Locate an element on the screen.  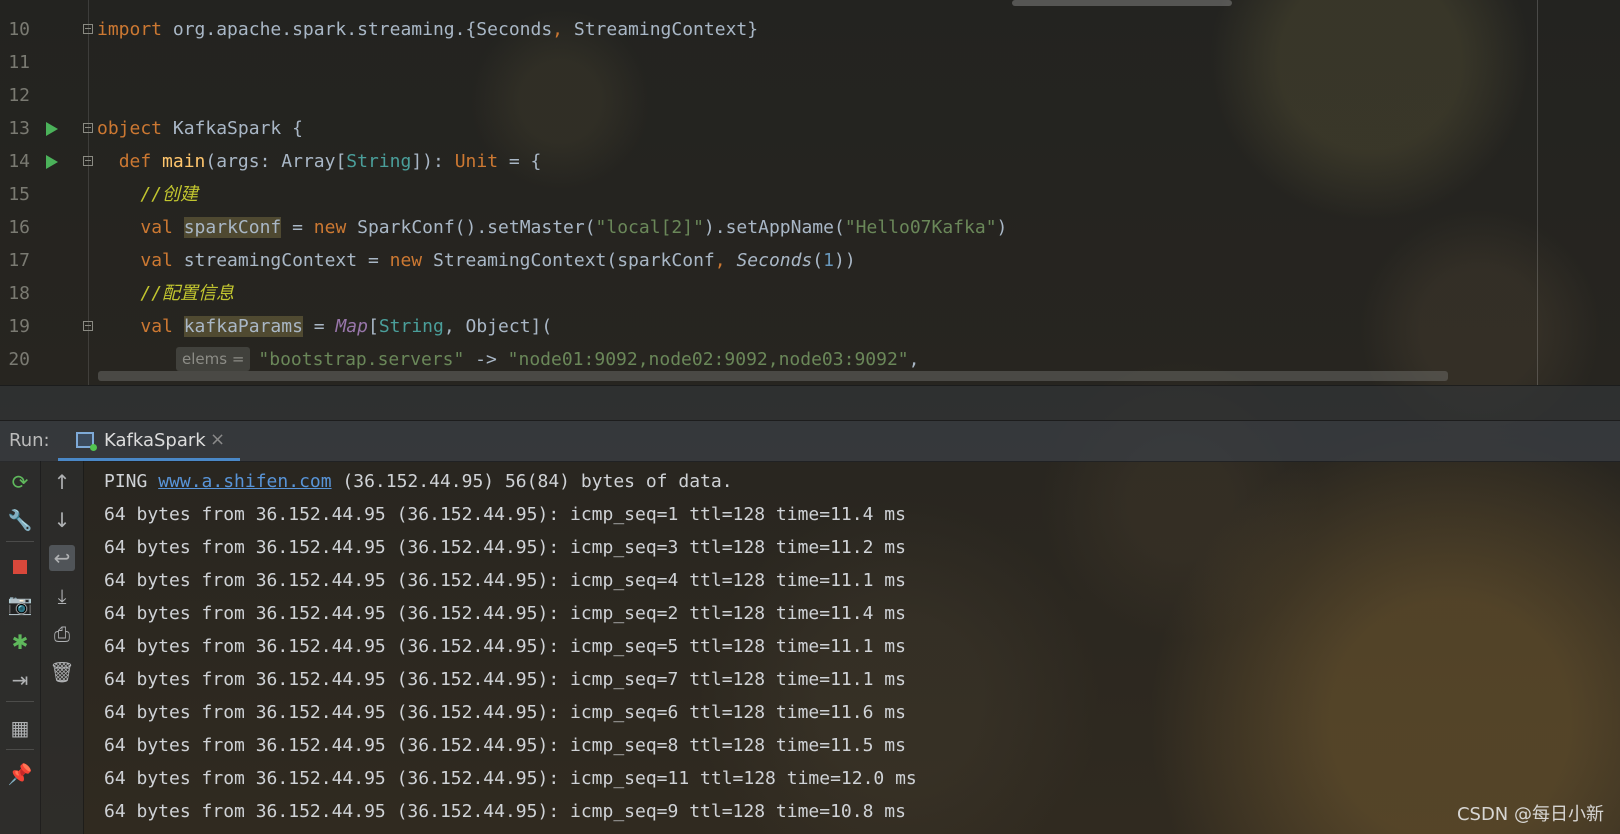
wrench-icon: 🔧 is located at coordinates (20, 520).